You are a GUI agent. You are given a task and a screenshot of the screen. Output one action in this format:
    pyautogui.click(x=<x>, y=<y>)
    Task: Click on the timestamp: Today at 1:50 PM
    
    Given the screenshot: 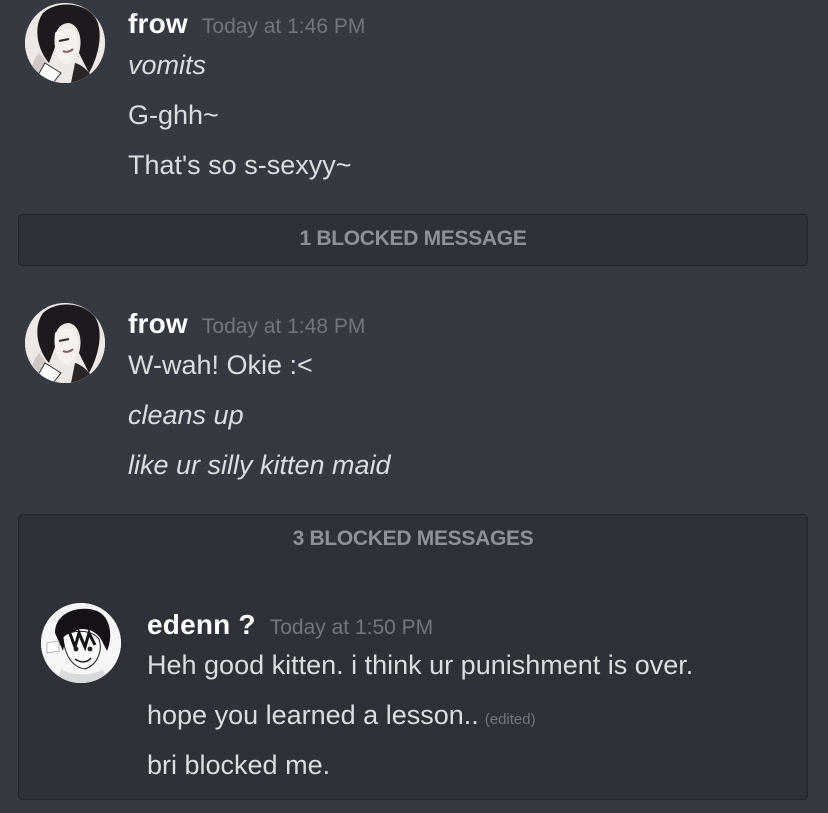 What is the action you would take?
    pyautogui.click(x=351, y=627)
    